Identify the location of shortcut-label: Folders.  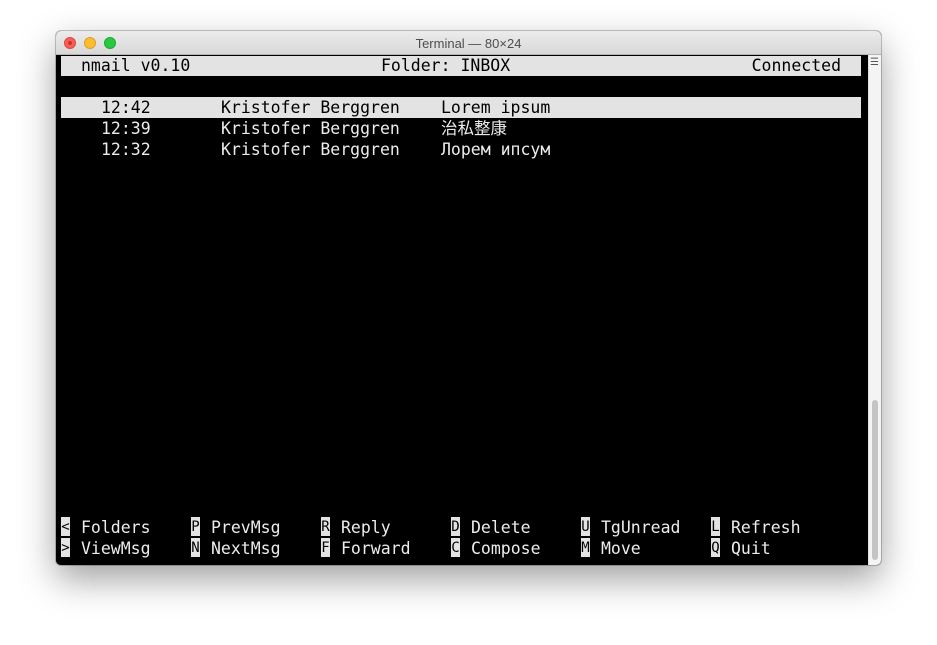
(116, 527).